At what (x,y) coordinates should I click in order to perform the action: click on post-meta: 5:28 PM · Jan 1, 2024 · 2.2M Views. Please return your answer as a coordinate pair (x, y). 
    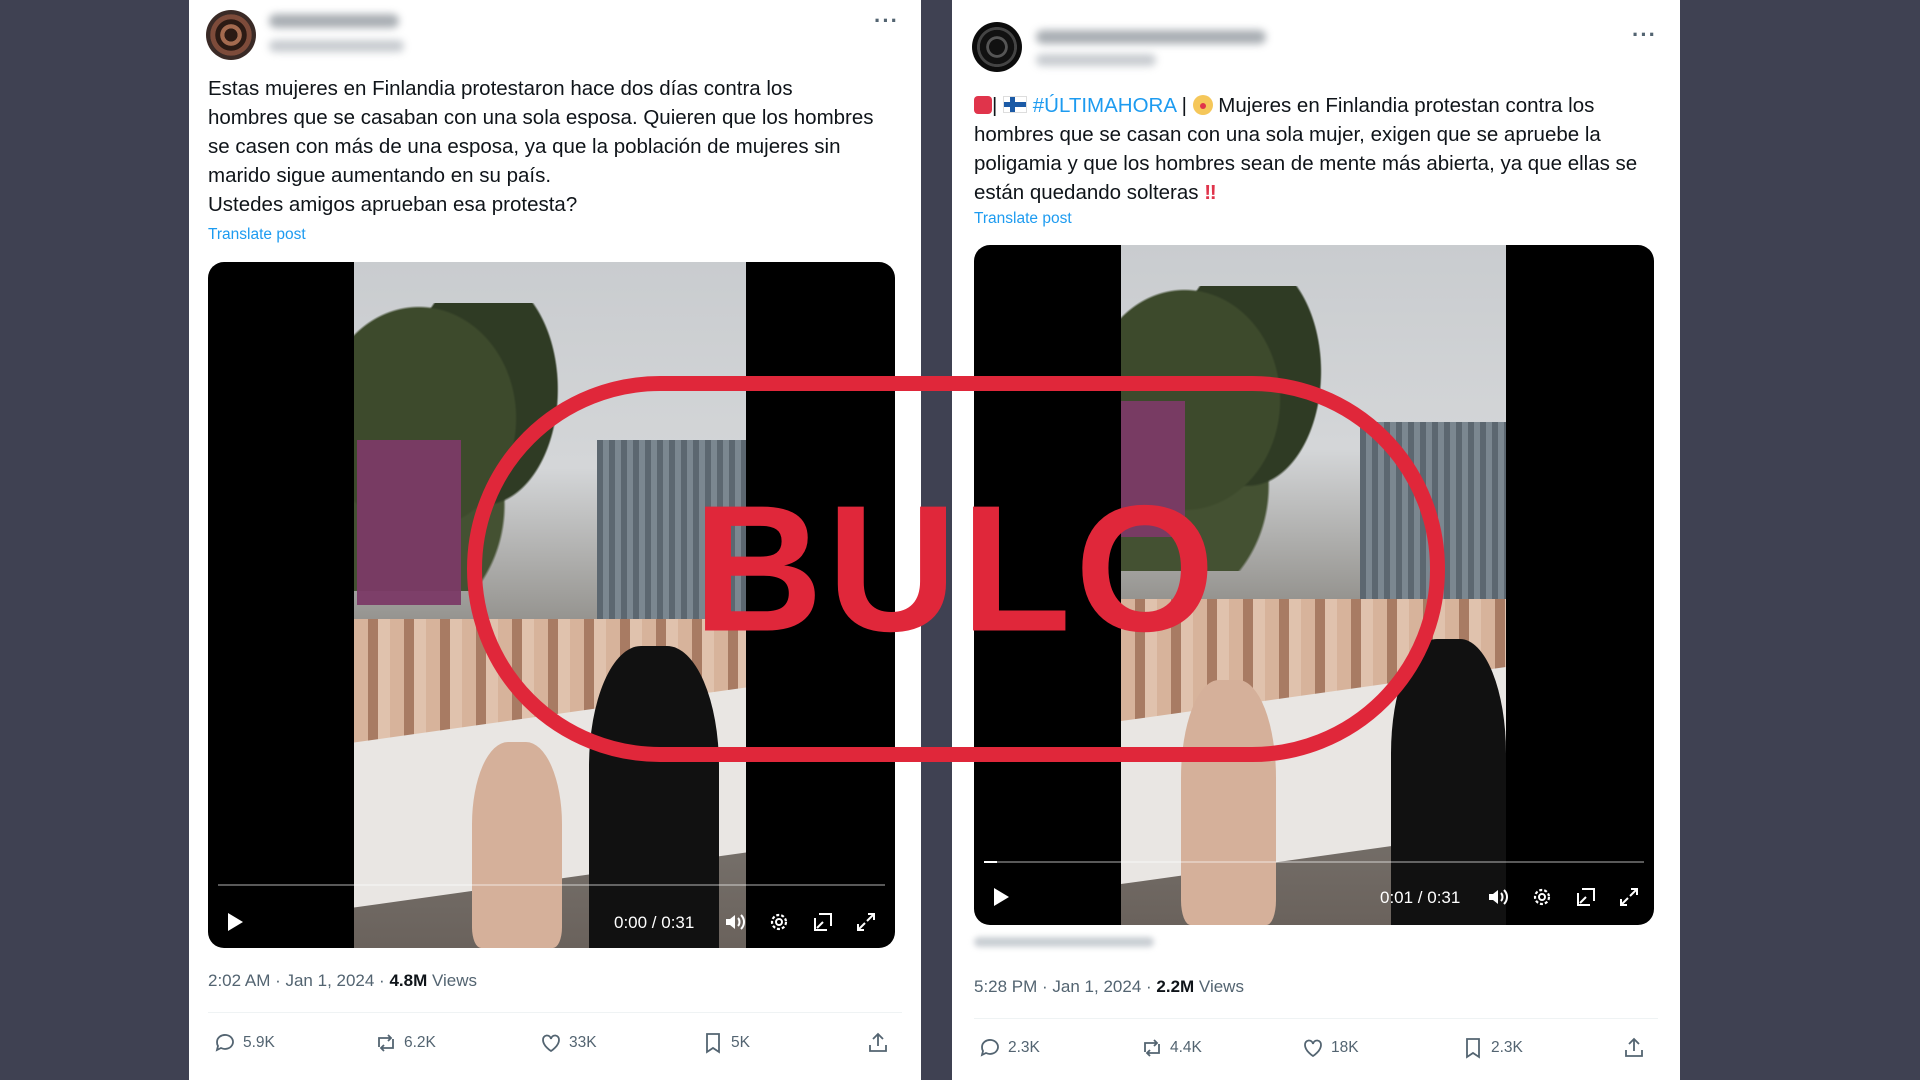
    Looking at the image, I should click on (1109, 987).